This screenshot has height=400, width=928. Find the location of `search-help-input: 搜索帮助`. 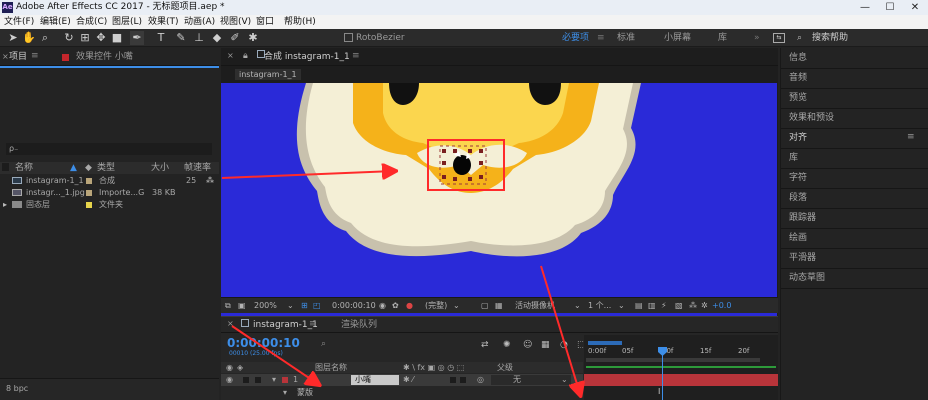

search-help-input: 搜索帮助 is located at coordinates (830, 38).